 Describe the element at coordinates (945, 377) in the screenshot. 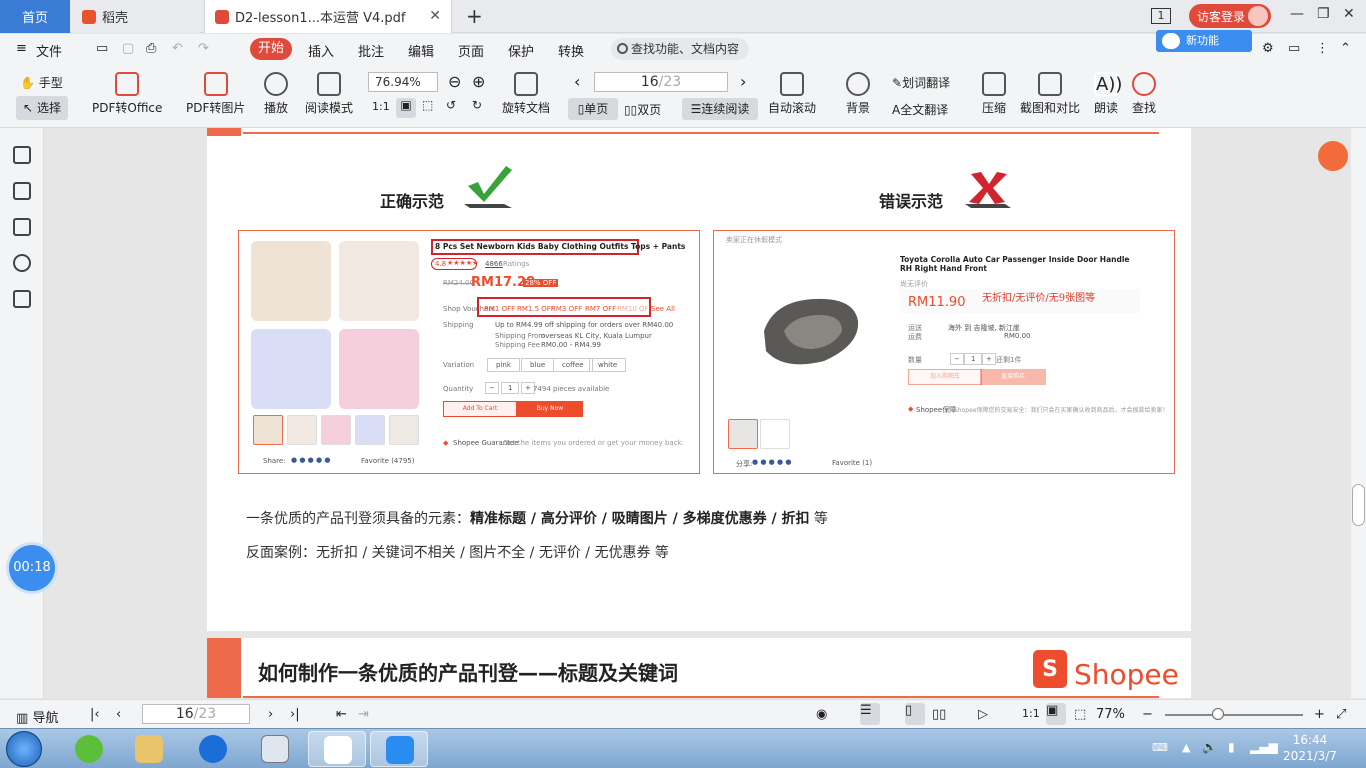

I see `add-cart-right-button: 加入购物车` at that location.